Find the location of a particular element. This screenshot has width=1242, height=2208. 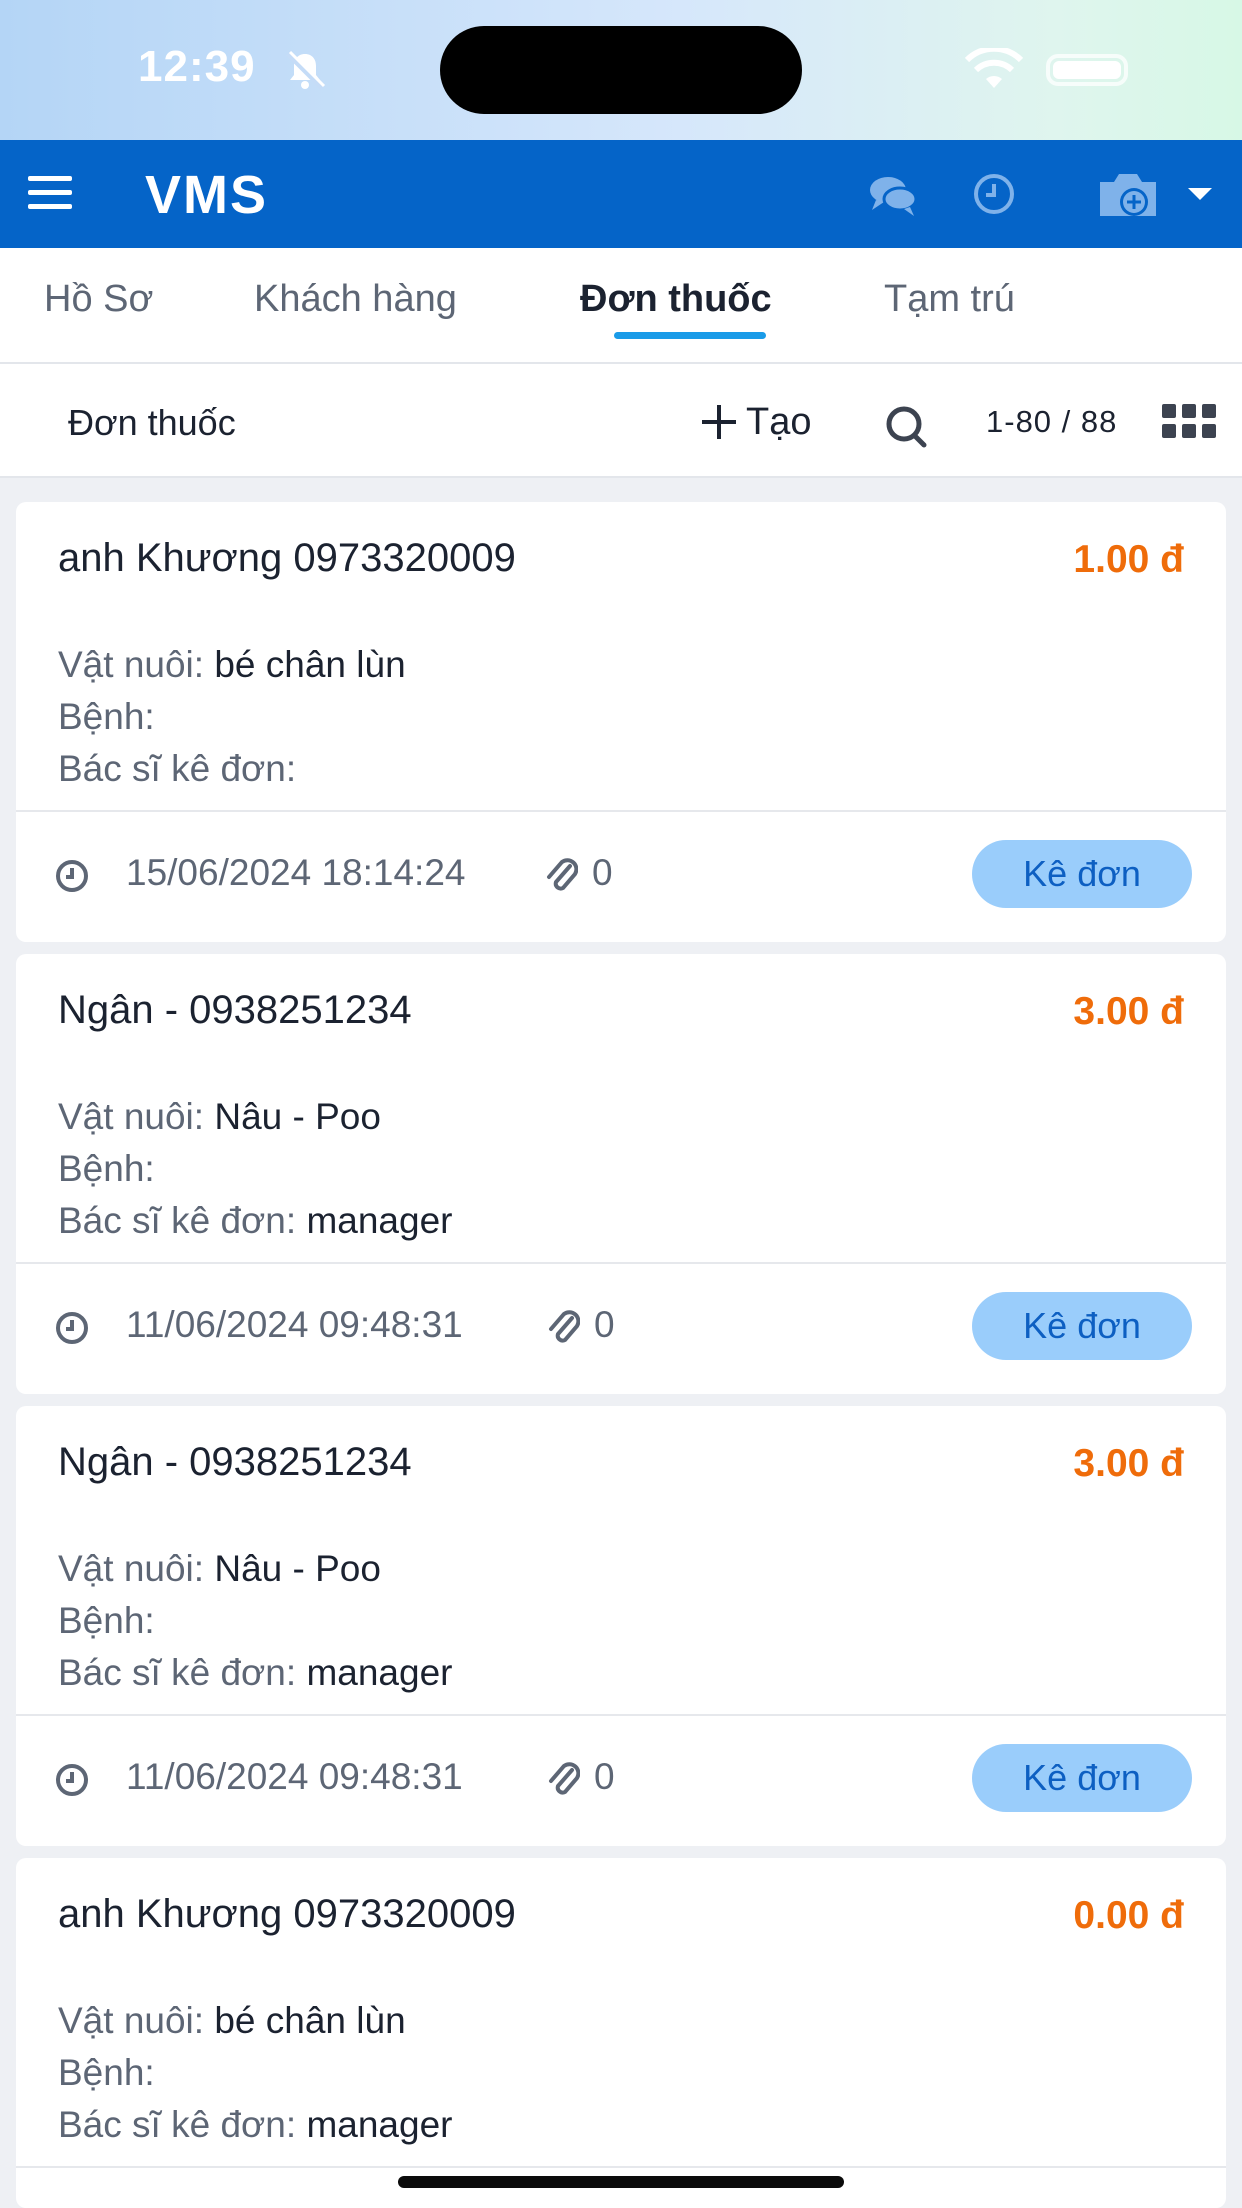

chat-icon is located at coordinates (893, 195).